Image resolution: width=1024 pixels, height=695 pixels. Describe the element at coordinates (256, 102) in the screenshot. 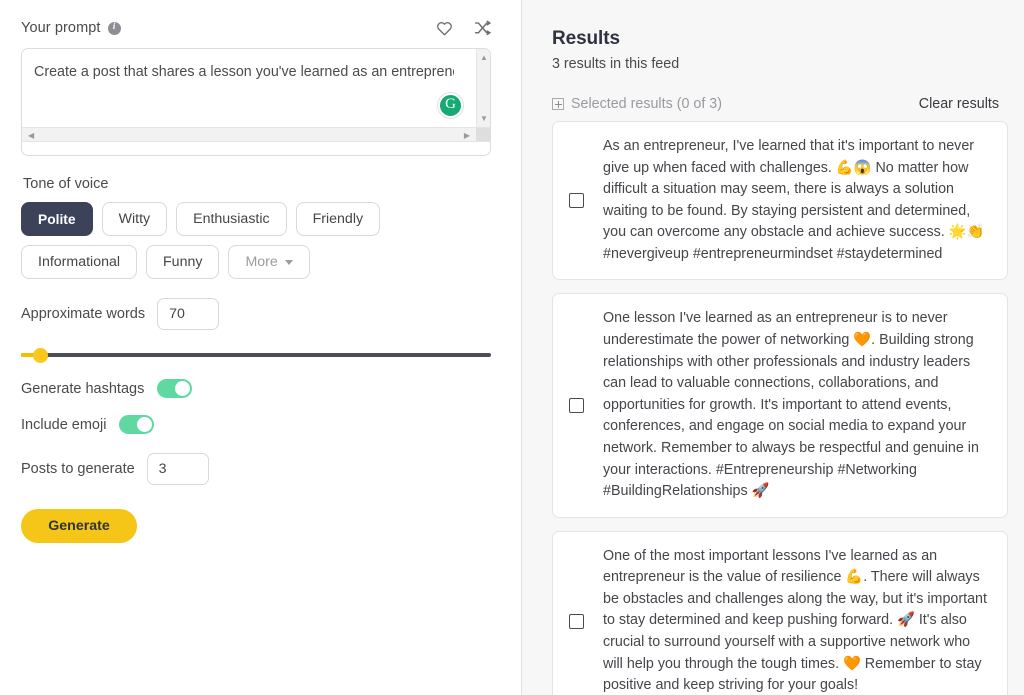

I see `prompt-textarea-container: G ▲ ▼ ◀ ▶` at that location.